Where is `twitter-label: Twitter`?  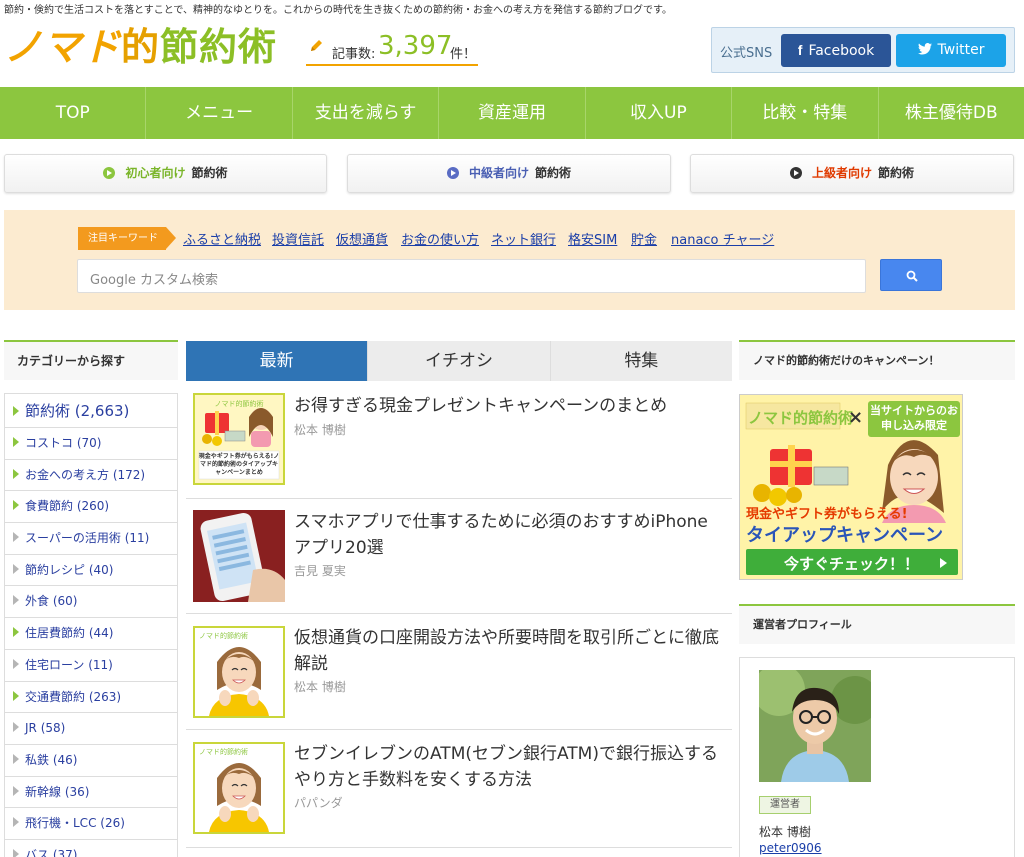 twitter-label: Twitter is located at coordinates (961, 50).